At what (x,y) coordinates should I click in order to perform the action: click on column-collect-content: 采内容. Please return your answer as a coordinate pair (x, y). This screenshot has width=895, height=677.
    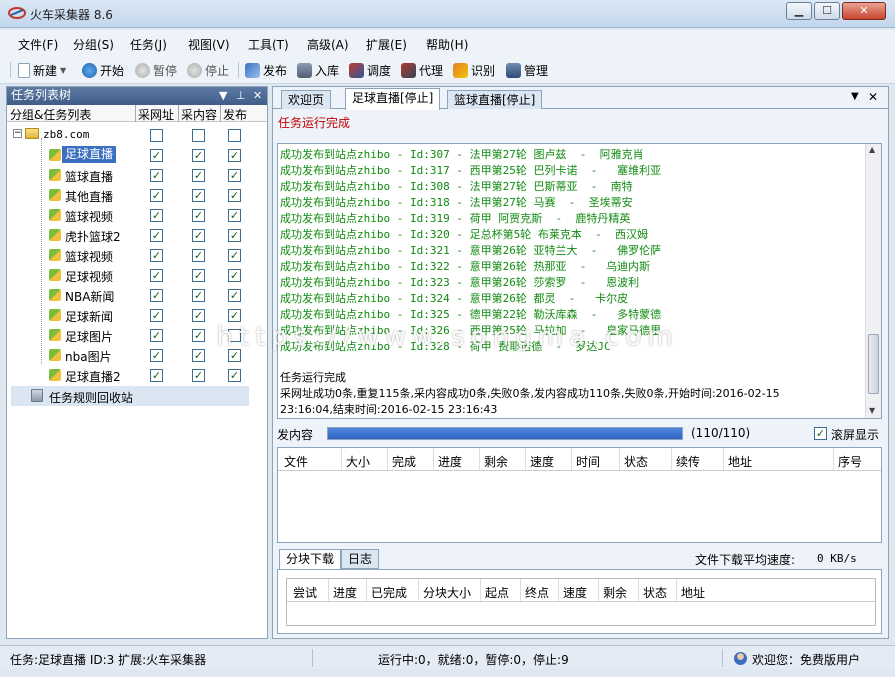
    Looking at the image, I should click on (199, 114).